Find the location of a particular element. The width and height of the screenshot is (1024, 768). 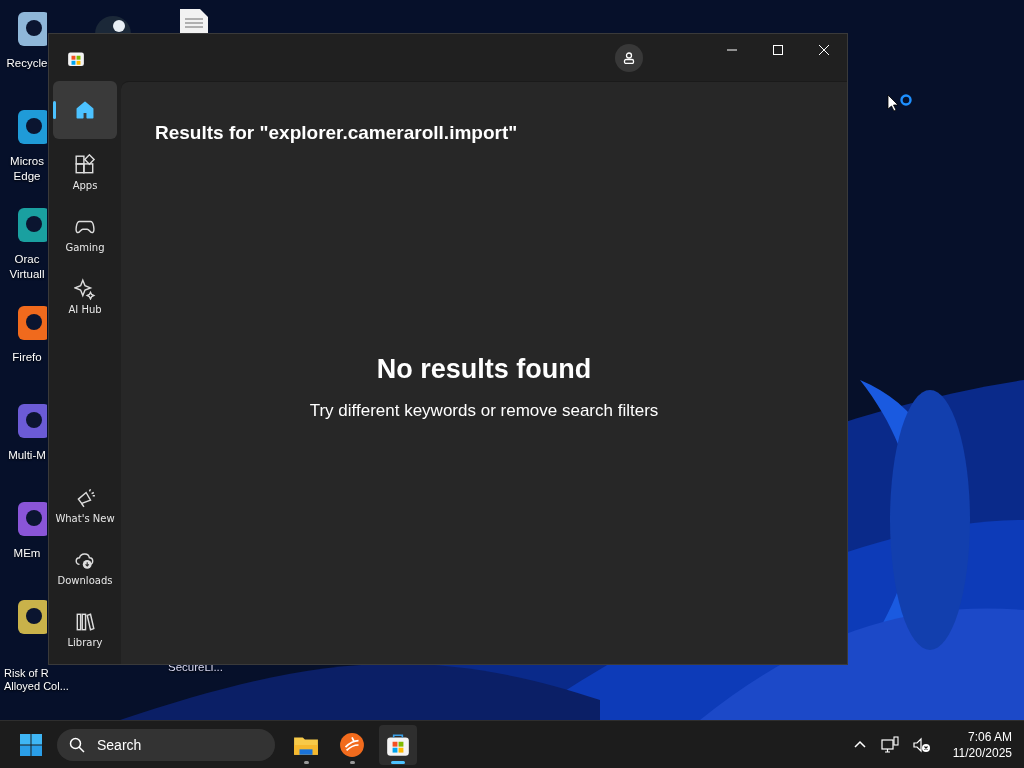

nav-item: What's New is located at coordinates (85, 505).